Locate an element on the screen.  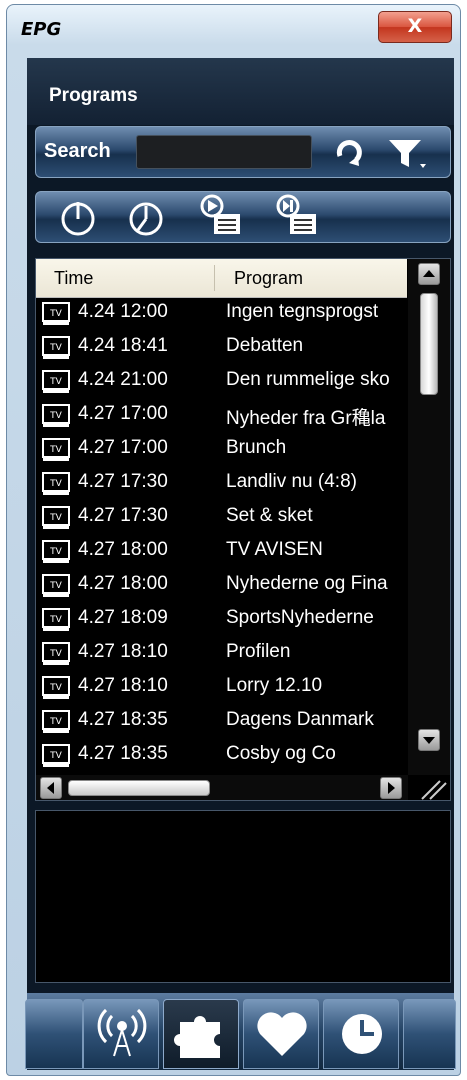
refresh-icon is located at coordinates (349, 153).